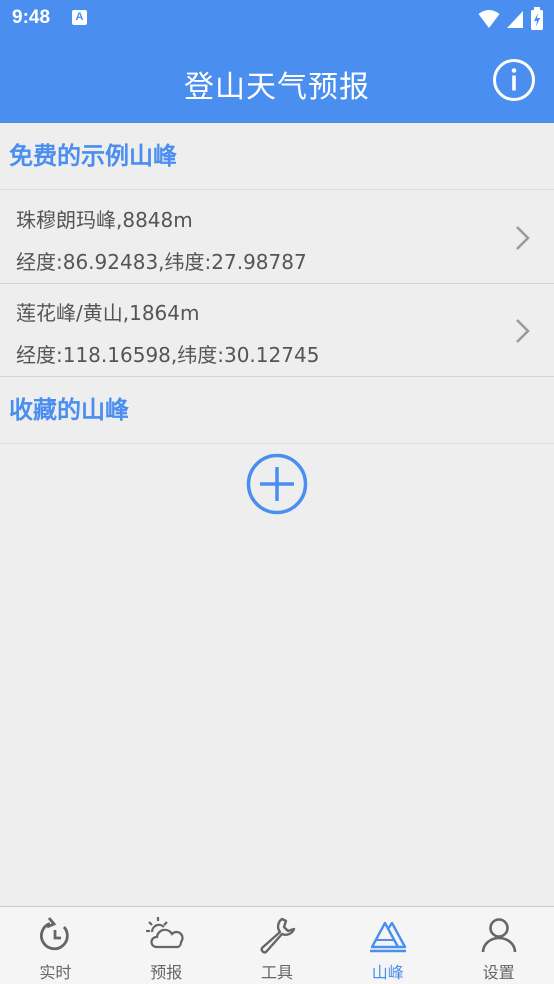 The width and height of the screenshot is (554, 984). I want to click on battery-icon, so click(537, 18).